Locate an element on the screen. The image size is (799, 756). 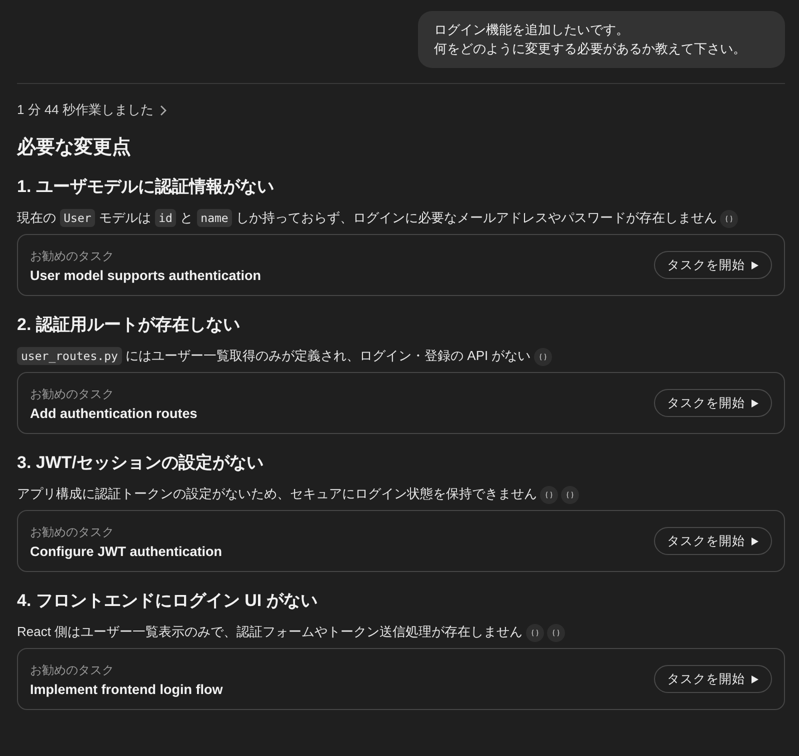
user-message-bubble: ログイン機能を追加したいです。 何をどのように変更する必要があるか教えて下さい。 is located at coordinates (601, 39).